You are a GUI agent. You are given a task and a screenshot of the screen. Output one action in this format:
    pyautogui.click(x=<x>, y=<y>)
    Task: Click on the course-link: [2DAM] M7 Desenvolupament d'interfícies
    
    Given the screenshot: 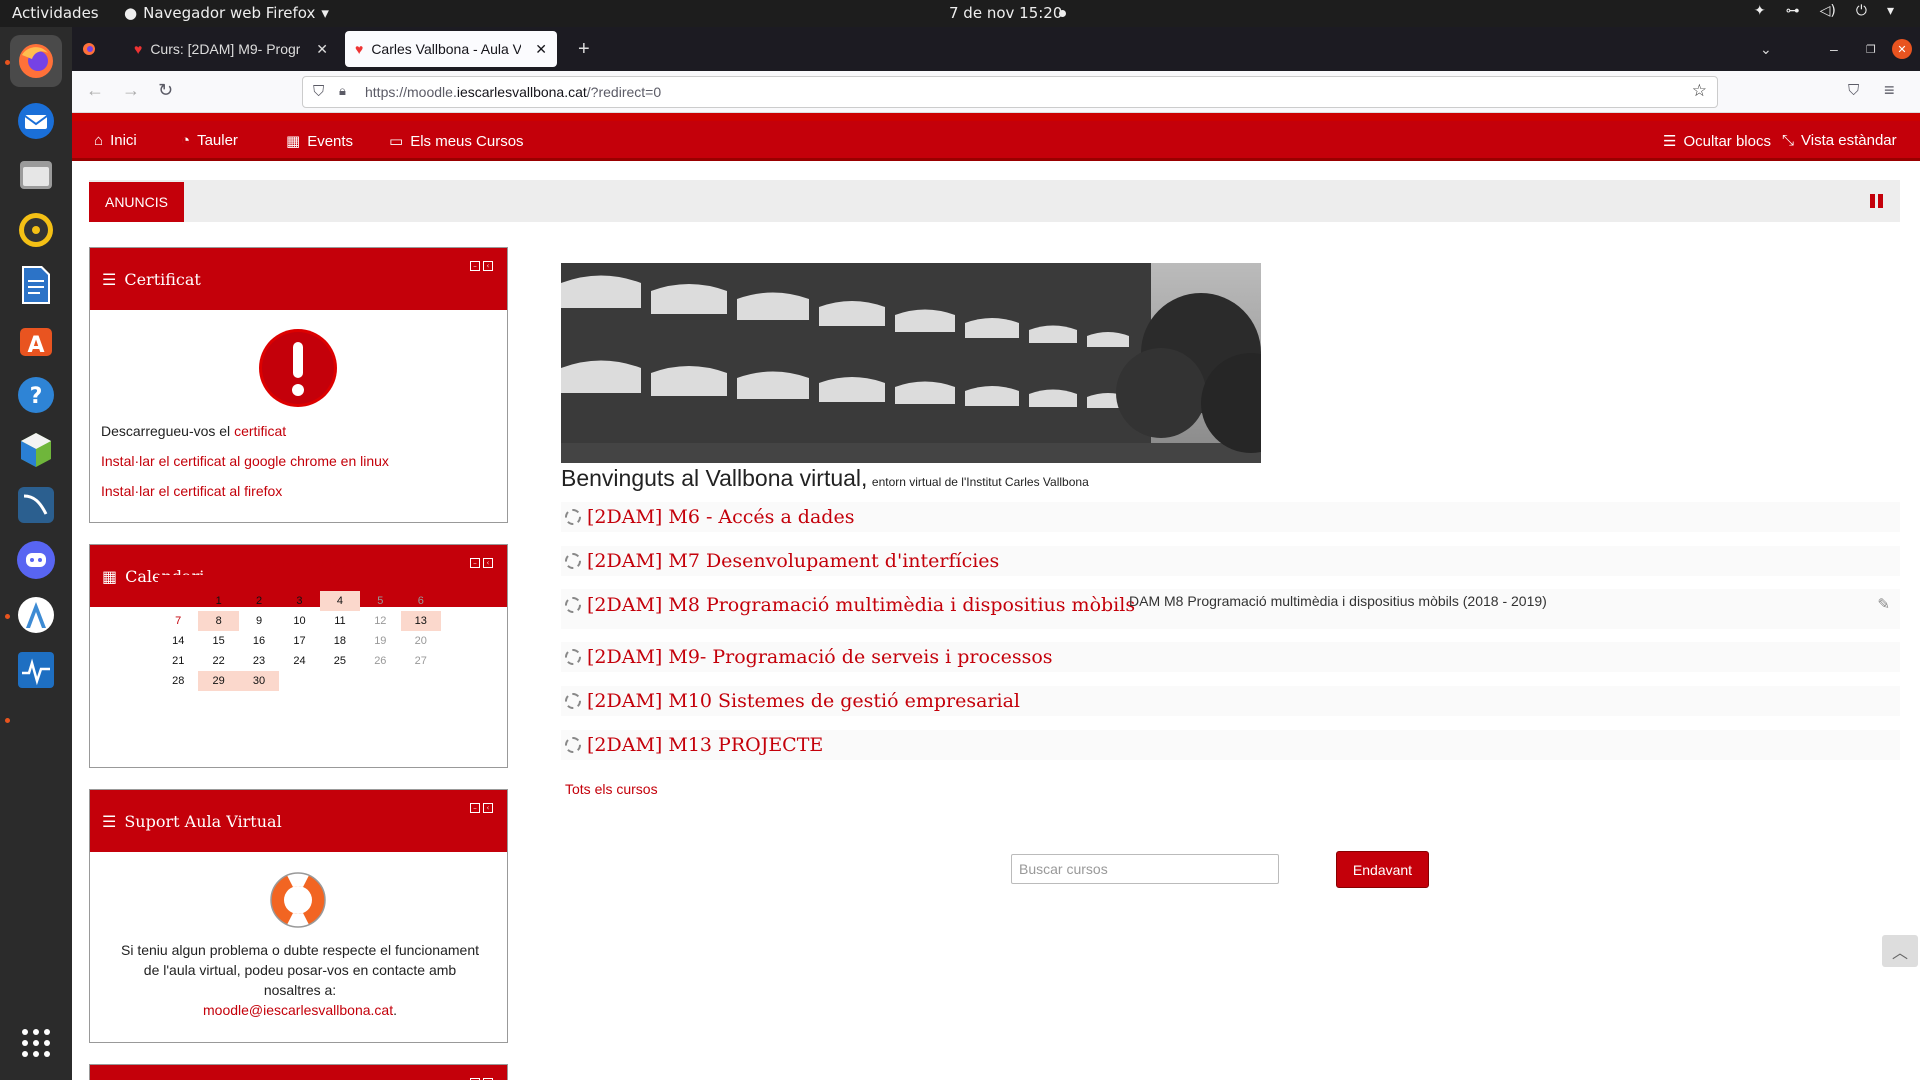 What is the action you would take?
    pyautogui.click(x=793, y=561)
    